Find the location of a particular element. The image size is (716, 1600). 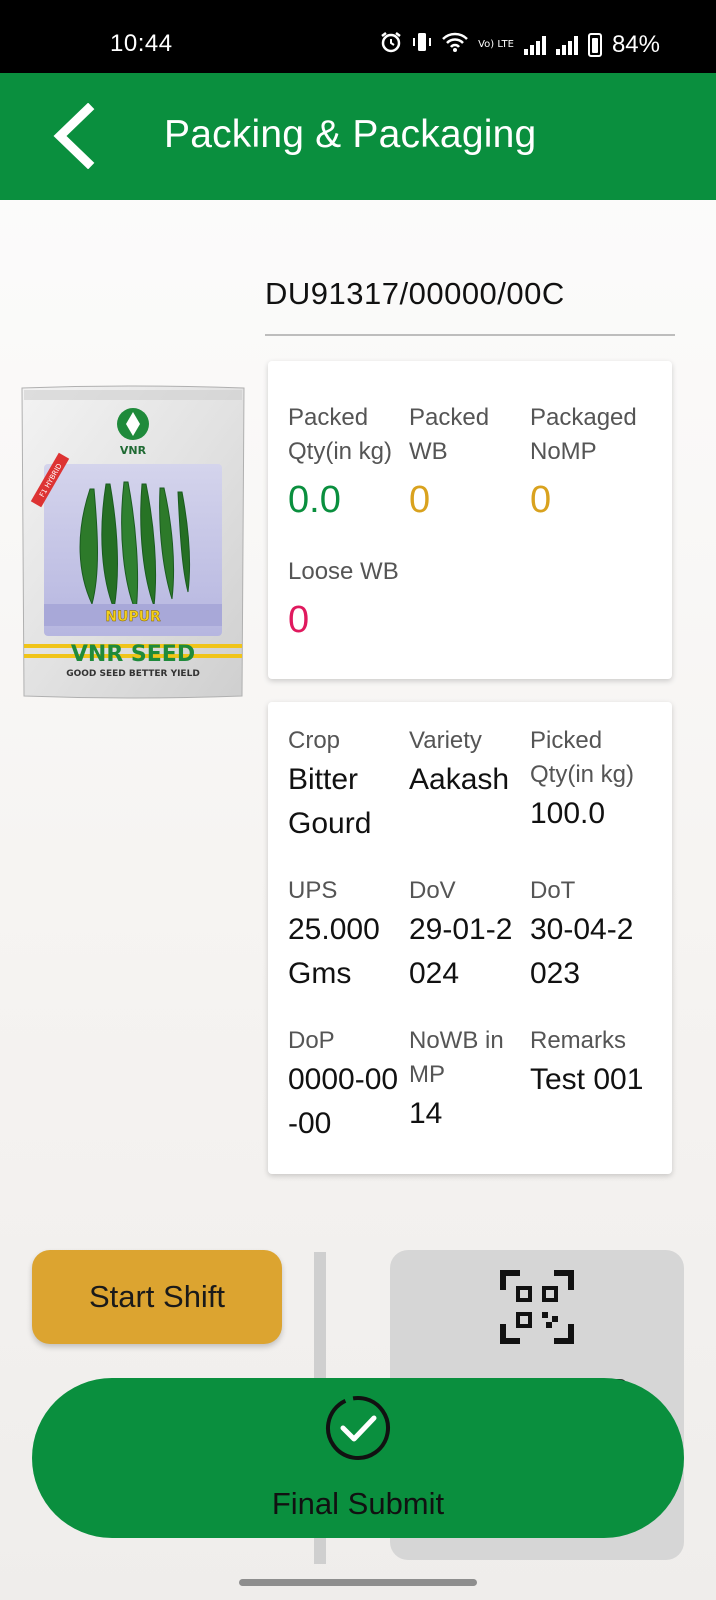

page-title: Packing & Packaging is located at coordinates (350, 134).